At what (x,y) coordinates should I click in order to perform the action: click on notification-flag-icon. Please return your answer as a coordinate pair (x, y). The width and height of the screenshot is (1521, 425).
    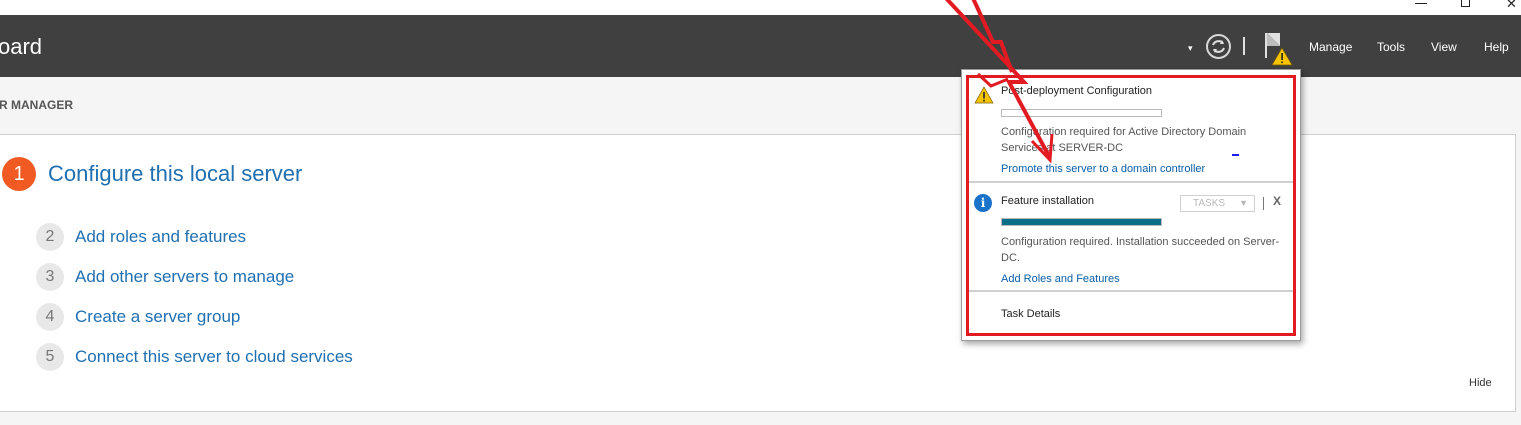
    Looking at the image, I should click on (1279, 48).